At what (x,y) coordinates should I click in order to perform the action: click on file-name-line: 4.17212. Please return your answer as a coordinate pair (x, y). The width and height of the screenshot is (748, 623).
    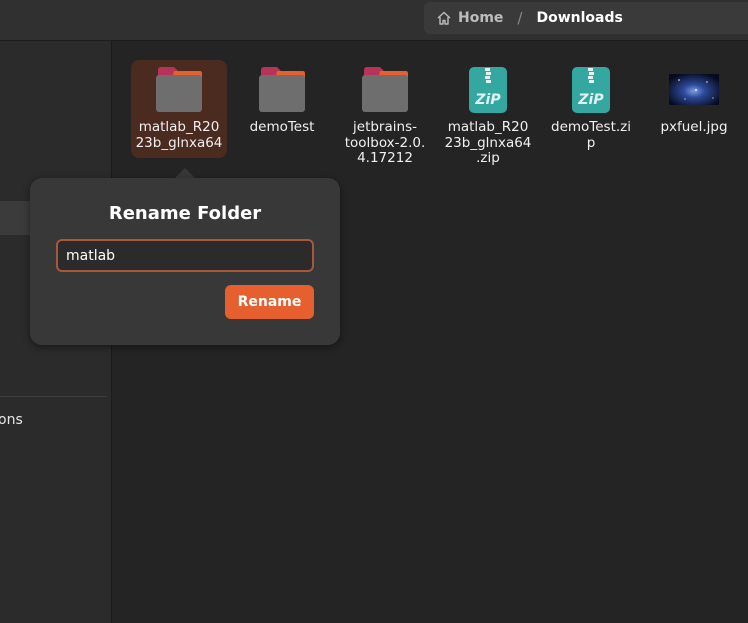
    Looking at the image, I should click on (385, 158).